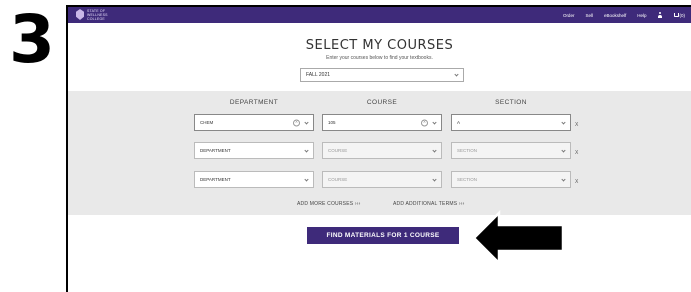  Describe the element at coordinates (254, 179) in the screenshot. I see `department-select-row-3: DEPARTMENT` at that location.